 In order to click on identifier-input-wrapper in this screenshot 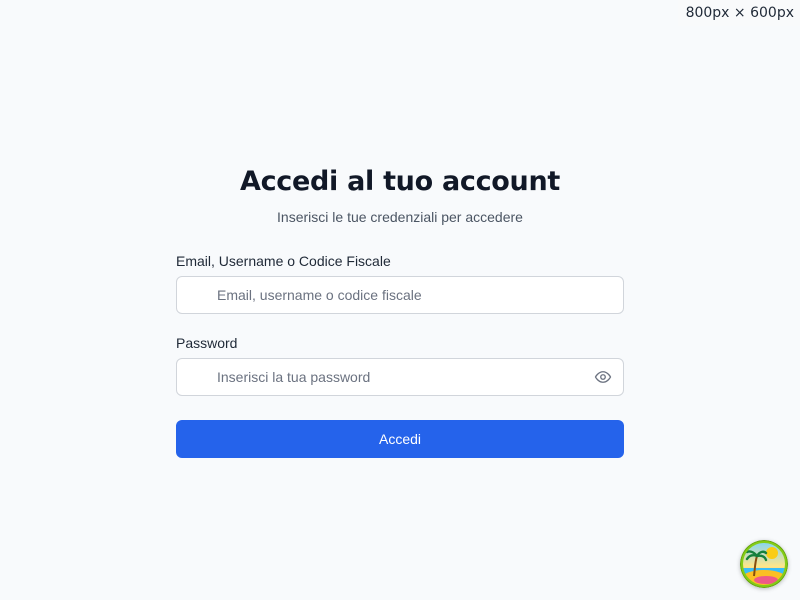, I will do `click(400, 295)`.